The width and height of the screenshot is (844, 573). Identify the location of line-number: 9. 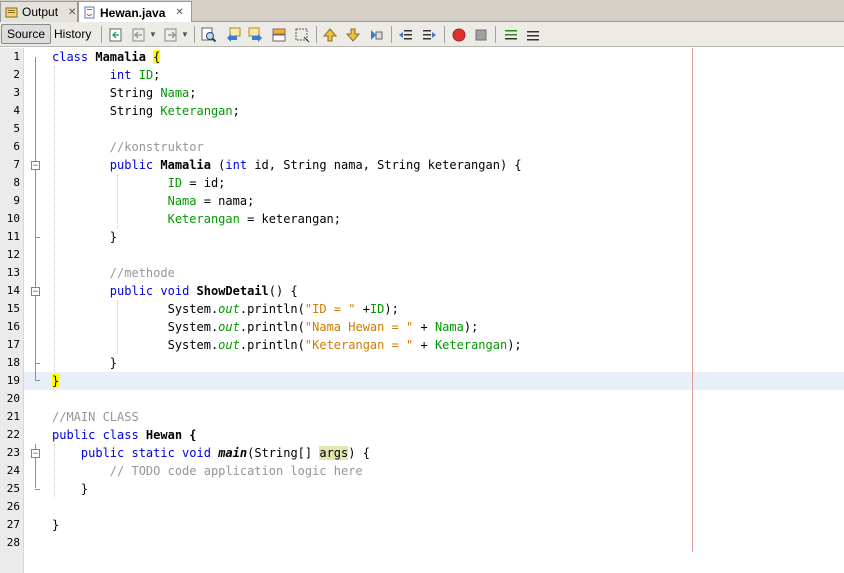
(16, 200).